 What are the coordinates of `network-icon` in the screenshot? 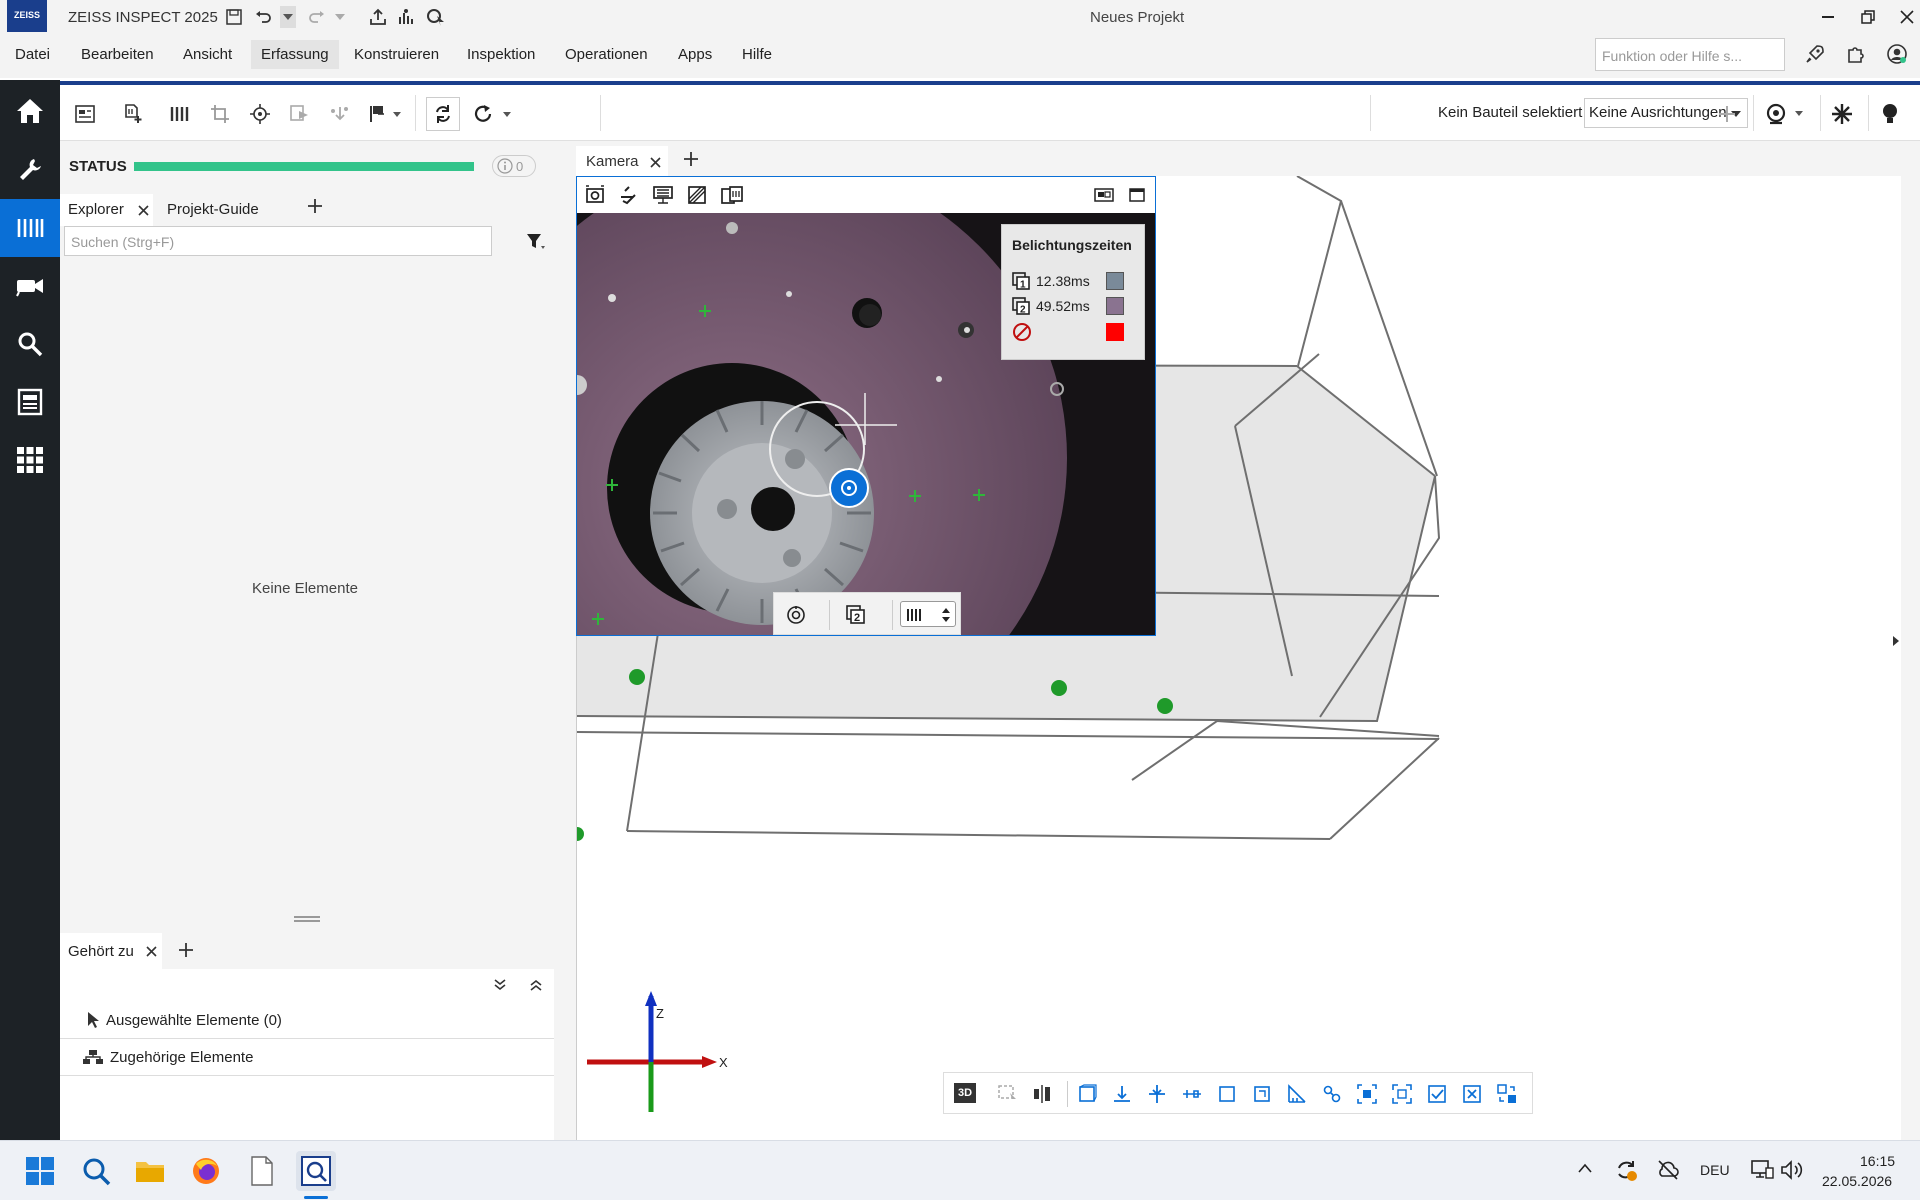 It's located at (1762, 1169).